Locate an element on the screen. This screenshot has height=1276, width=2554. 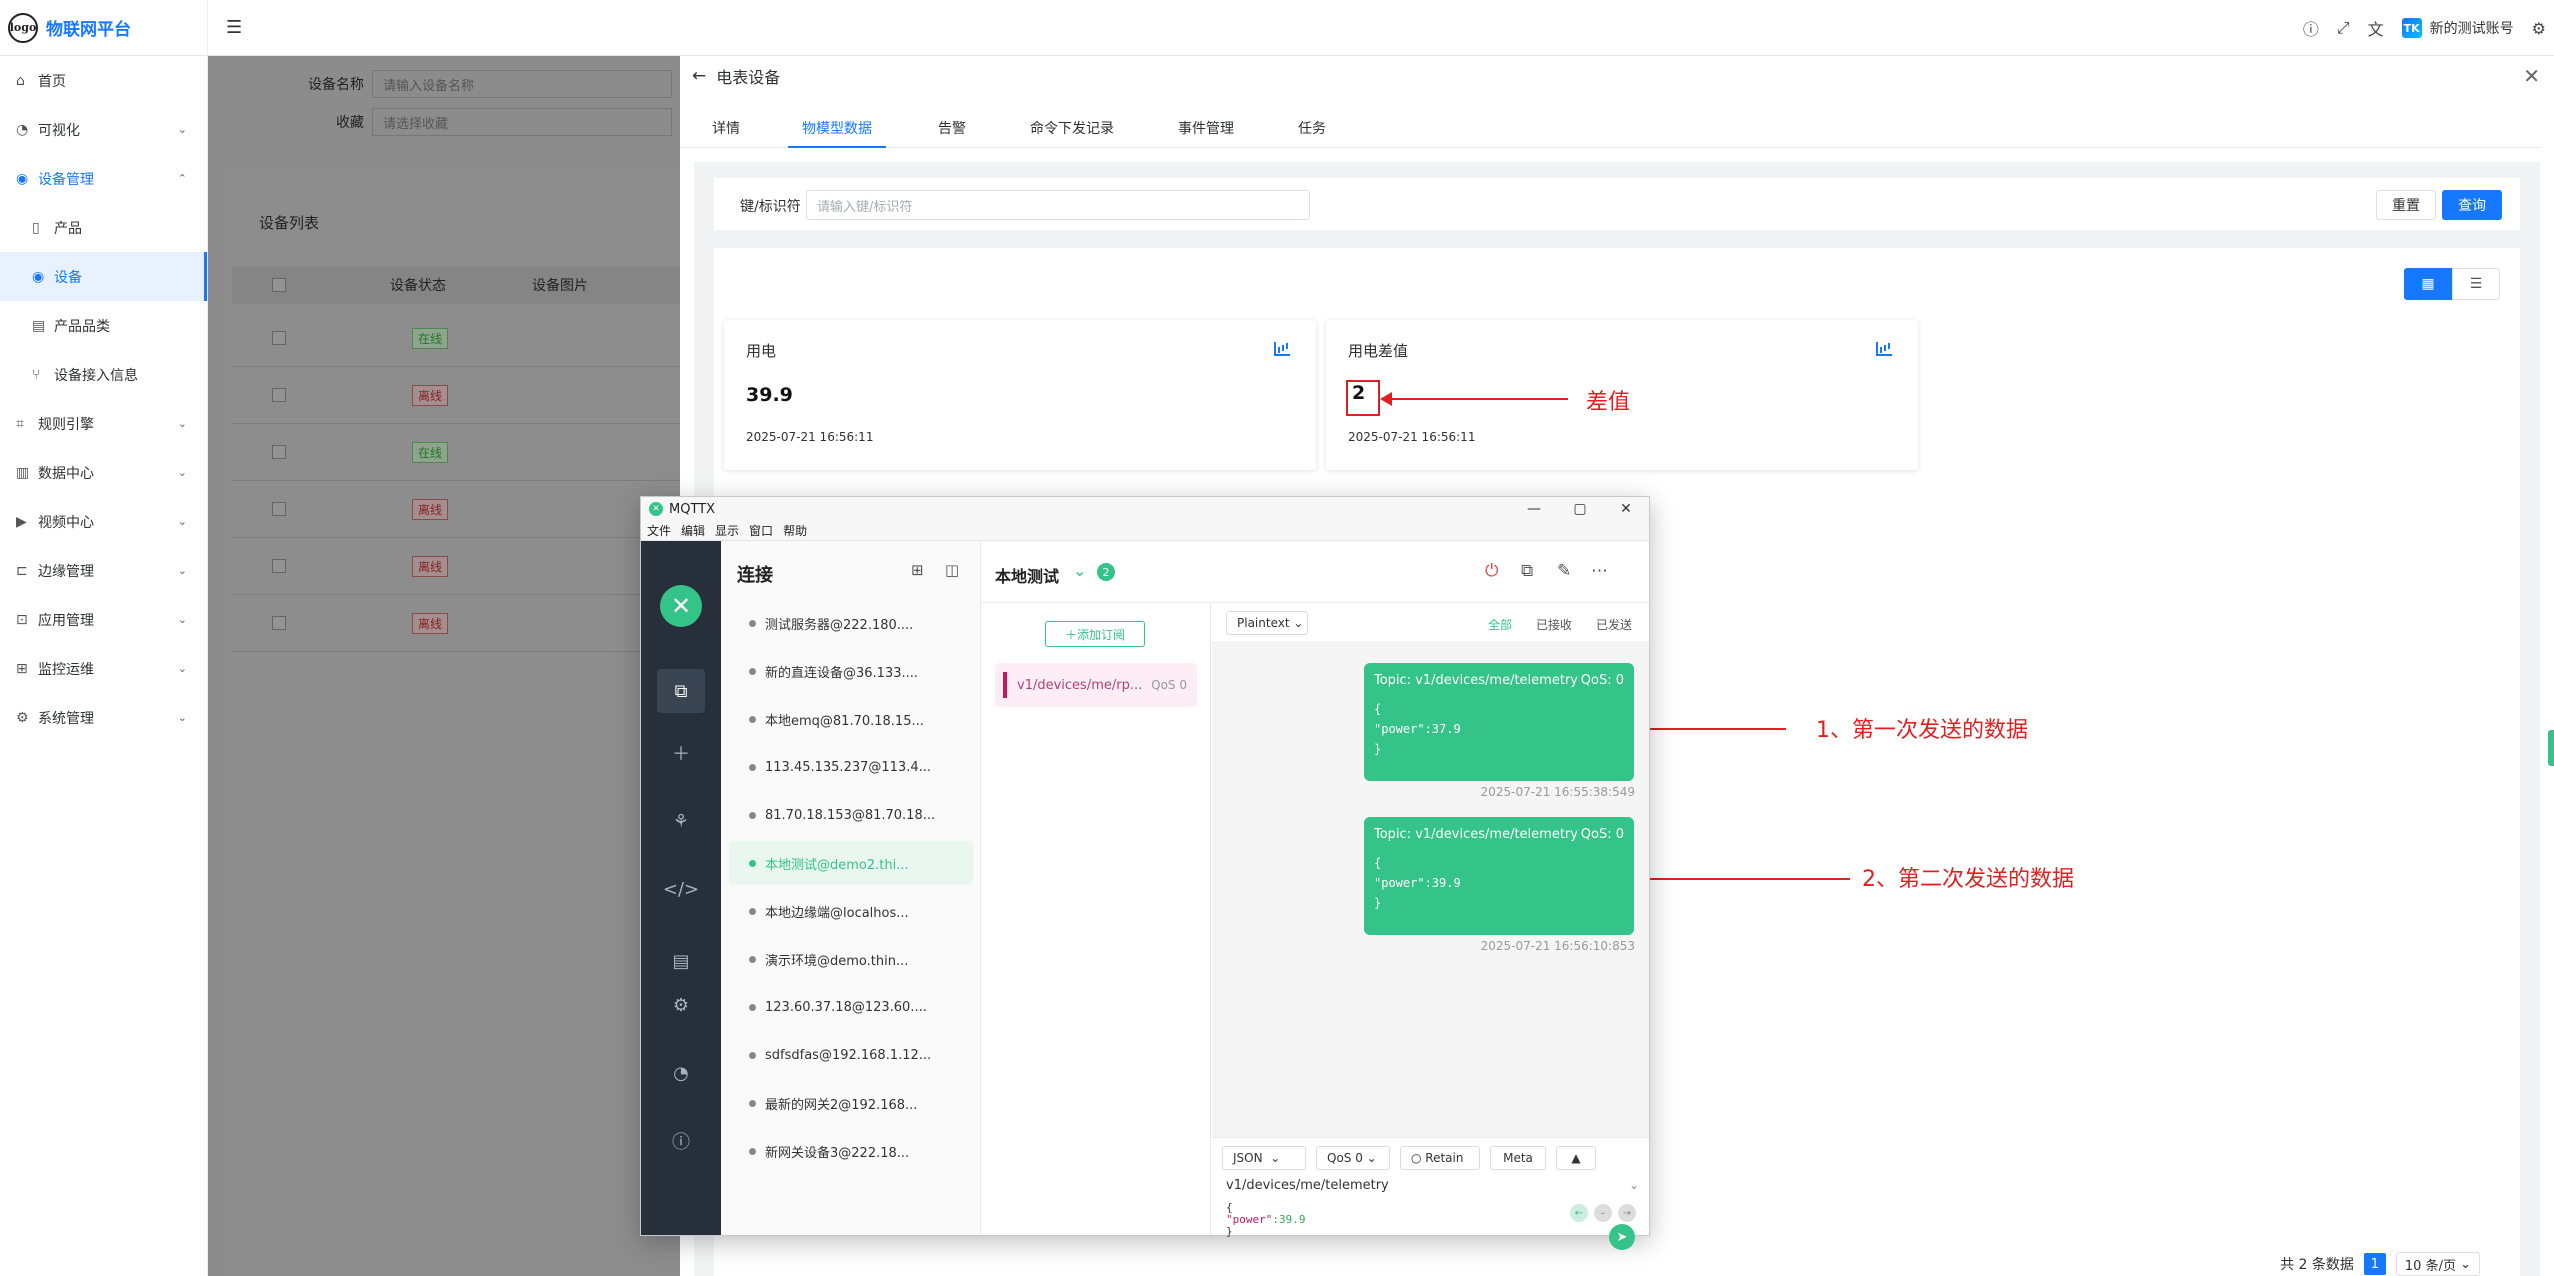
fullscreen-icon: ⤢ is located at coordinates (2343, 28).